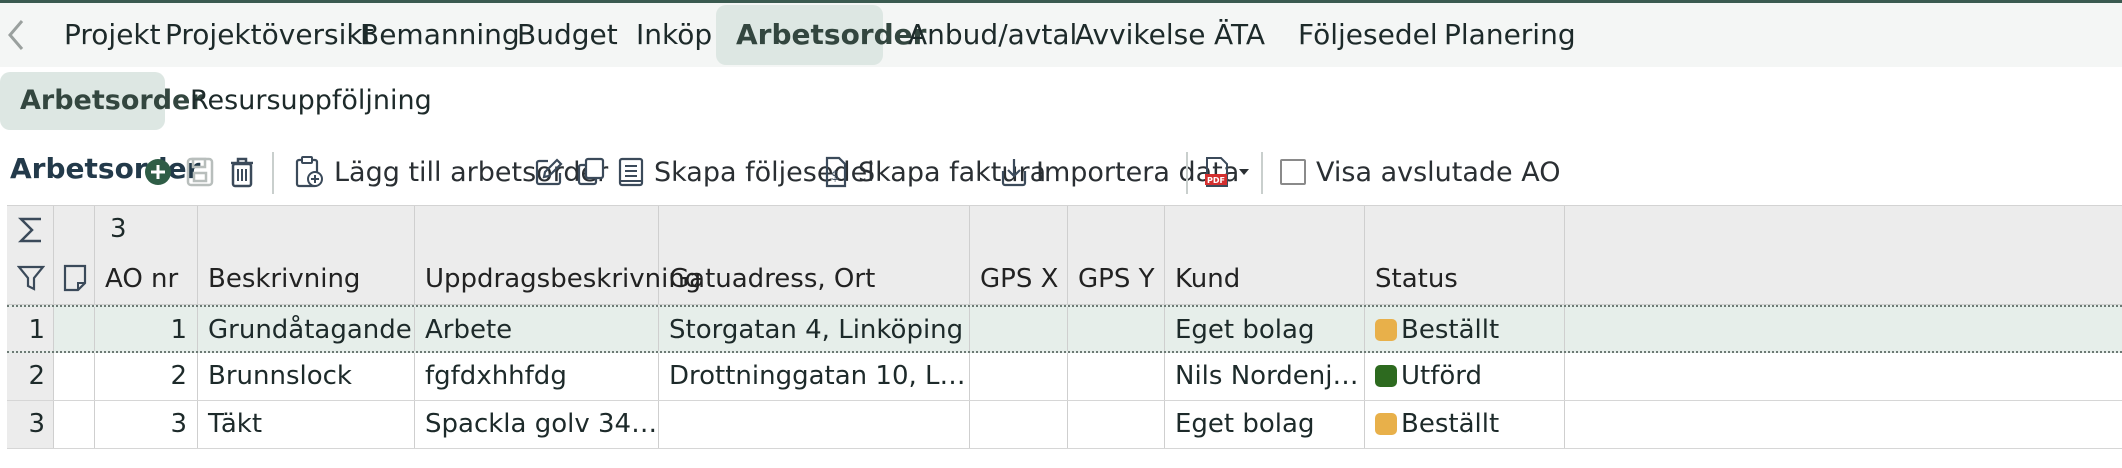 This screenshot has width=2122, height=468. I want to click on row-index: 3, so click(30, 424).